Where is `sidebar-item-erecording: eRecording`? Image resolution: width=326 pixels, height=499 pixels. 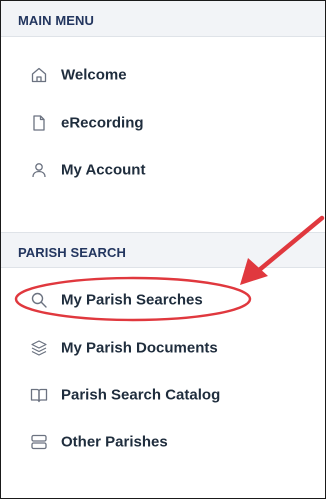 sidebar-item-erecording: eRecording is located at coordinates (163, 123).